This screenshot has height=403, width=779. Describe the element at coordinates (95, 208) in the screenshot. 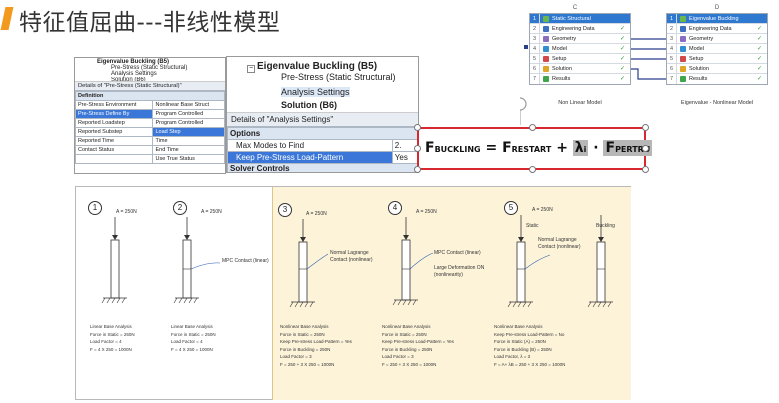

I see `case-1-number: 1` at that location.